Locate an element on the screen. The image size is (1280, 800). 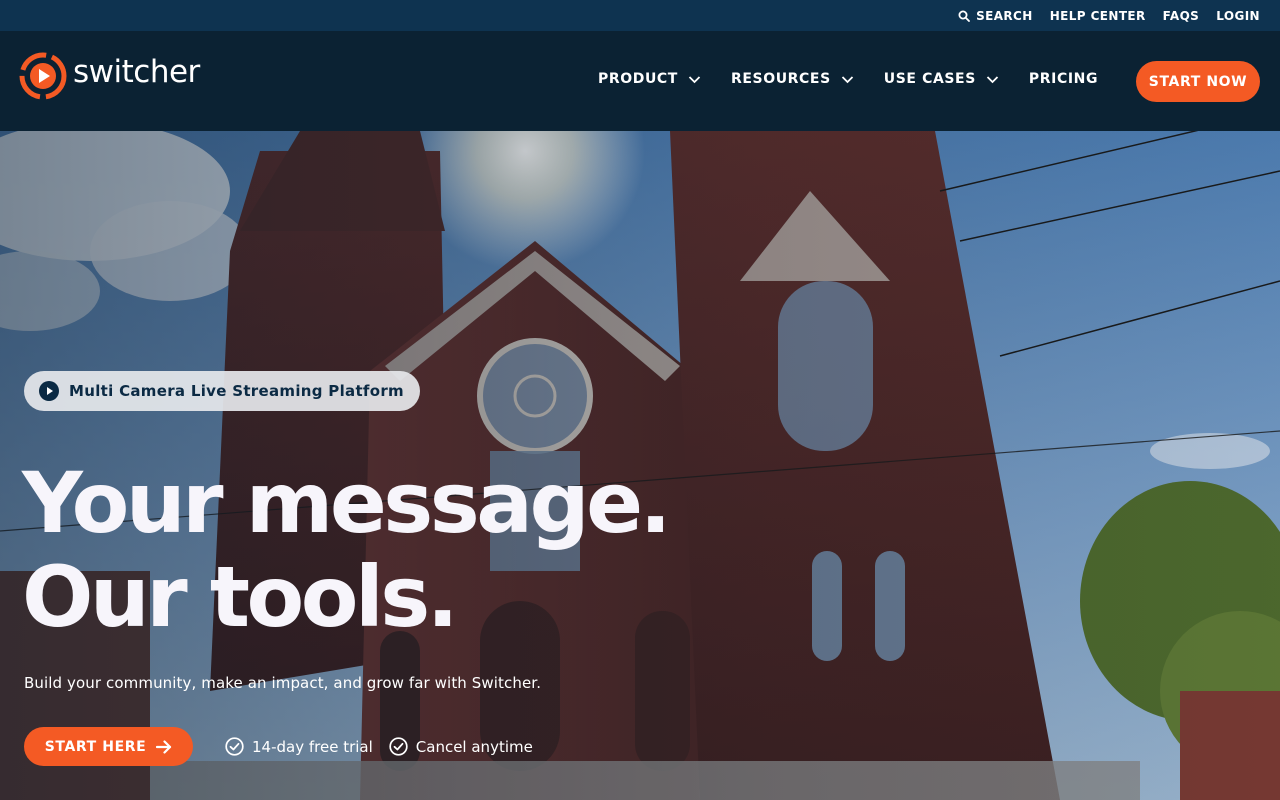
nav-resources-label: RESOURCES is located at coordinates (780, 79).